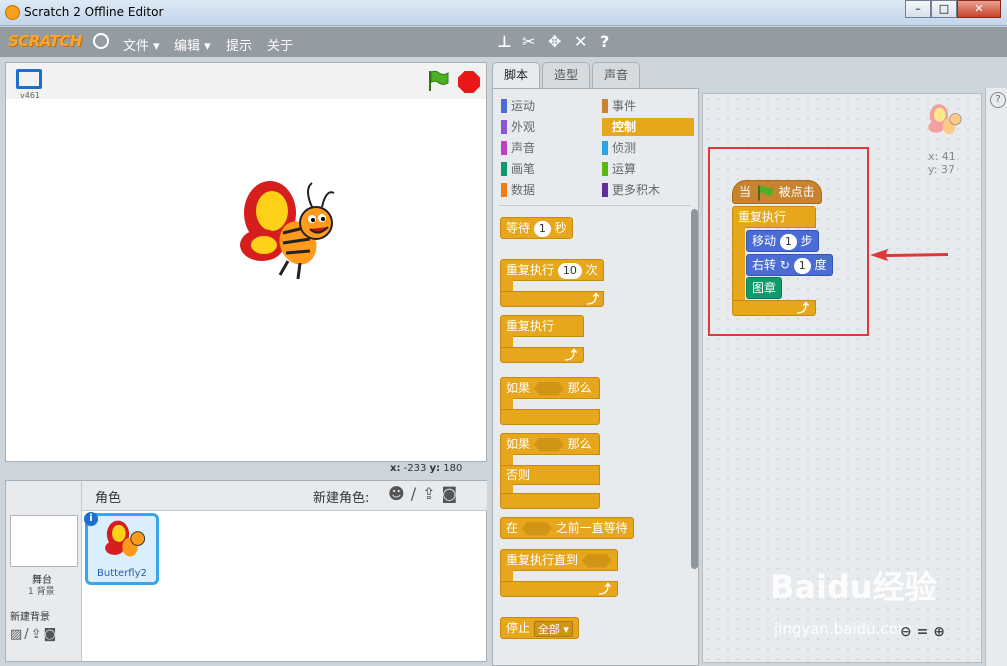 Image resolution: width=1007 pixels, height=666 pixels. Describe the element at coordinates (694, 389) in the screenshot. I see `palette-scrollbar` at that location.